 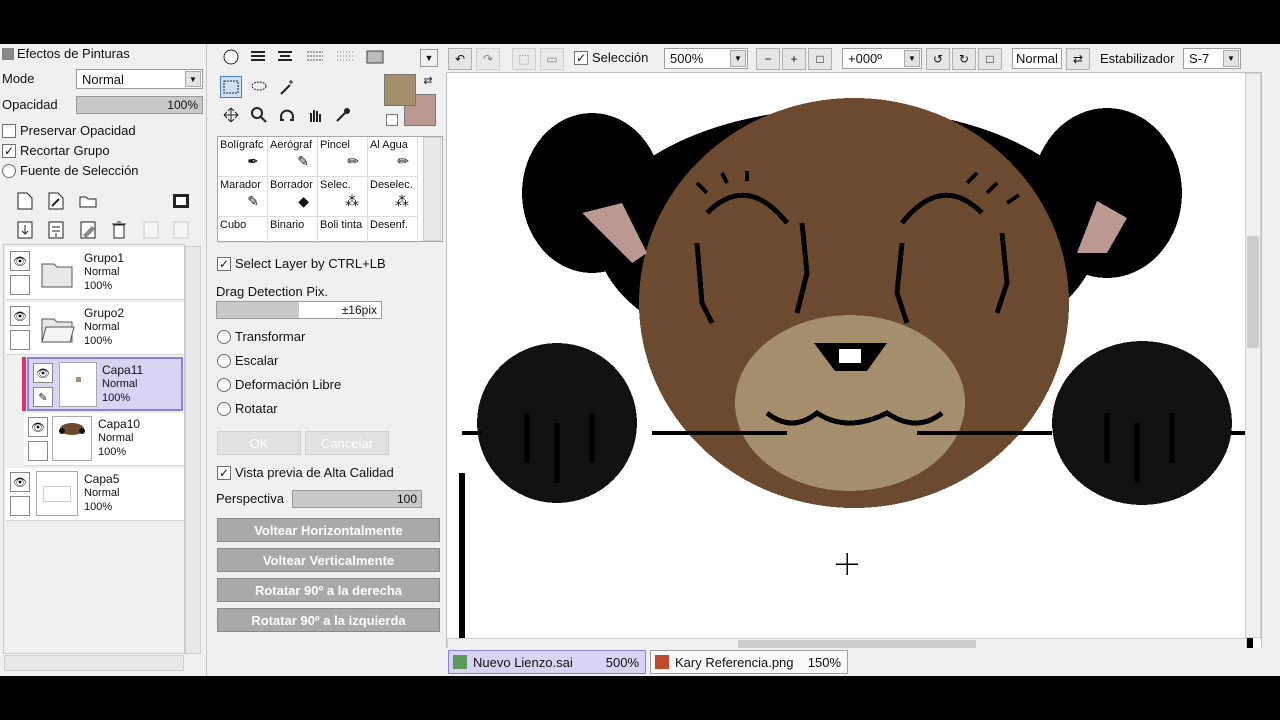 I want to click on perspective-slider: 100, so click(x=357, y=499).